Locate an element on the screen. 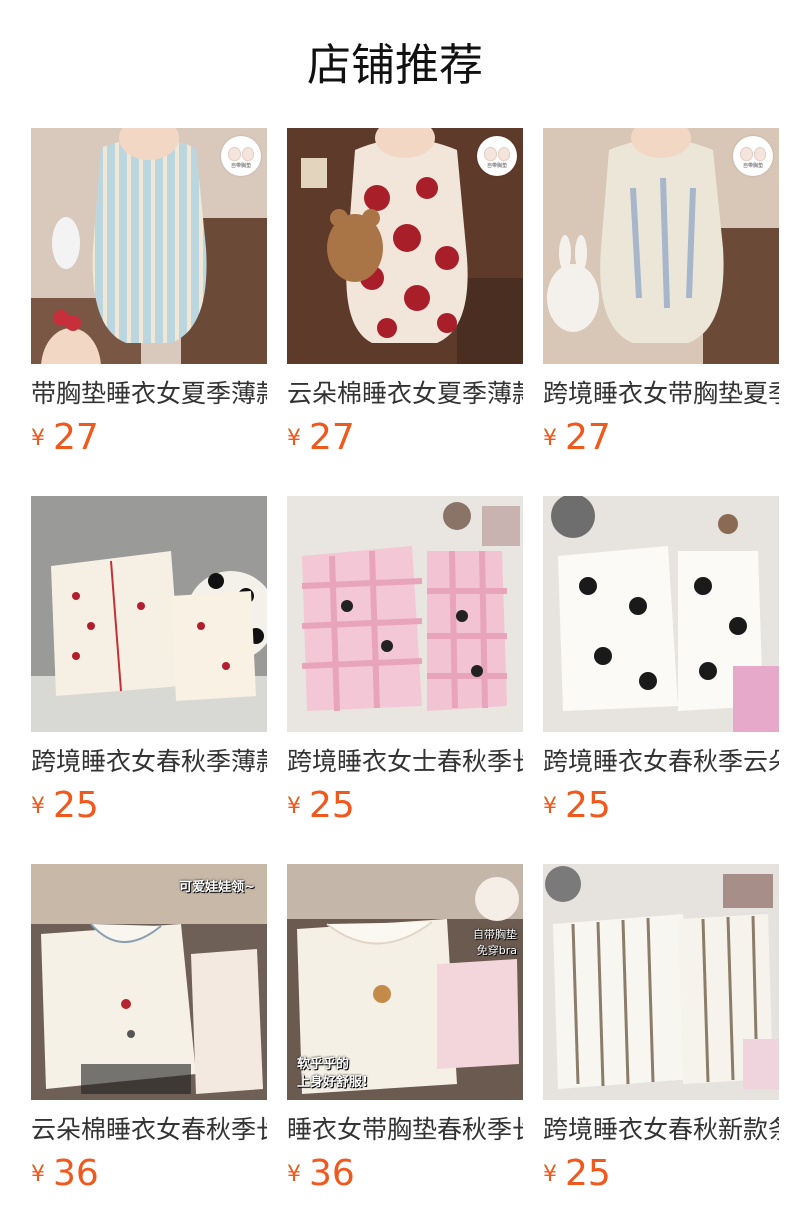 This screenshot has height=1232, width=790. product-card: 自带胸垫 跨境睡衣女带胸垫夏季 ¥27 is located at coordinates (661, 298).